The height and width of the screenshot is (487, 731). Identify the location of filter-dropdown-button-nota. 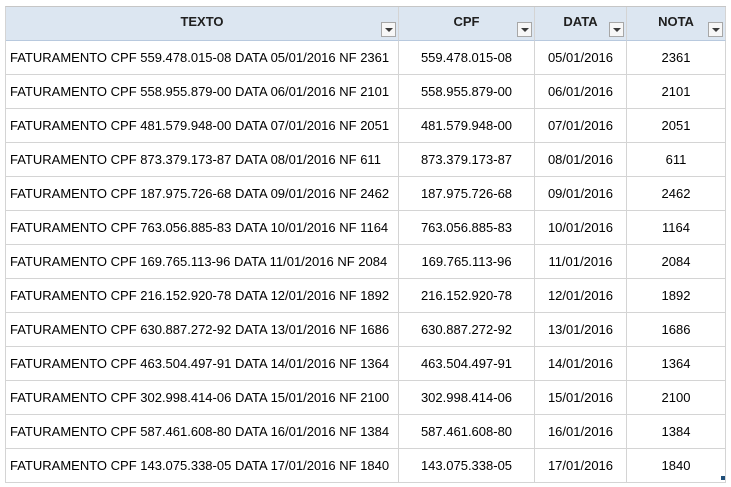
(715, 29).